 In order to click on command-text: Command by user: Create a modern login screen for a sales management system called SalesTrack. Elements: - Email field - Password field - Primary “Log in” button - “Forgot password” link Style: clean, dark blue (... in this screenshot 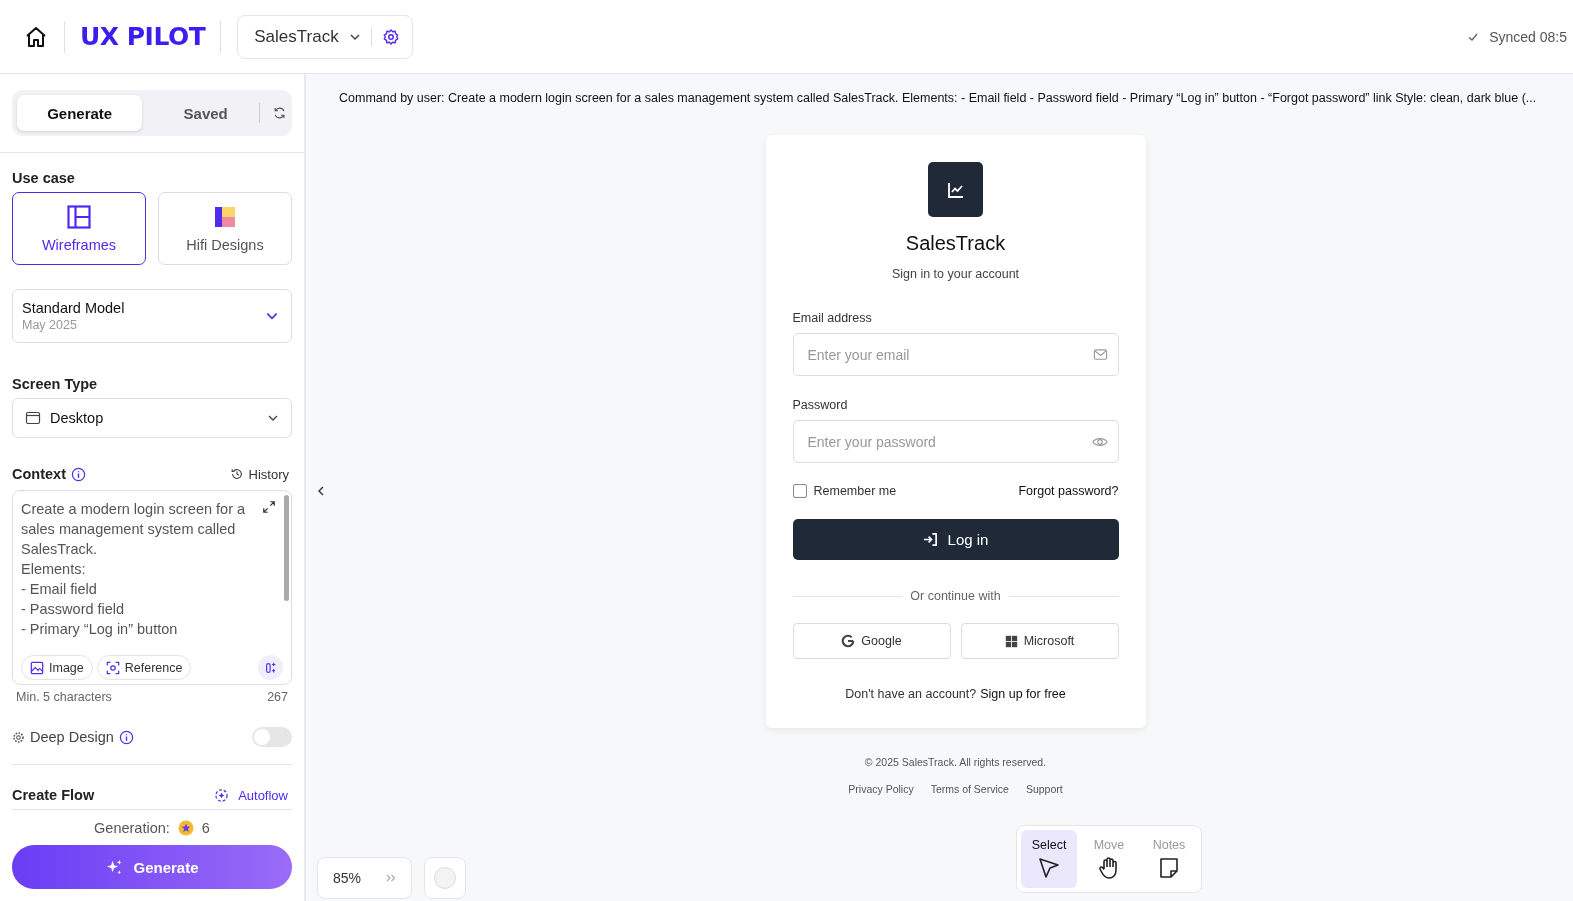, I will do `click(938, 98)`.